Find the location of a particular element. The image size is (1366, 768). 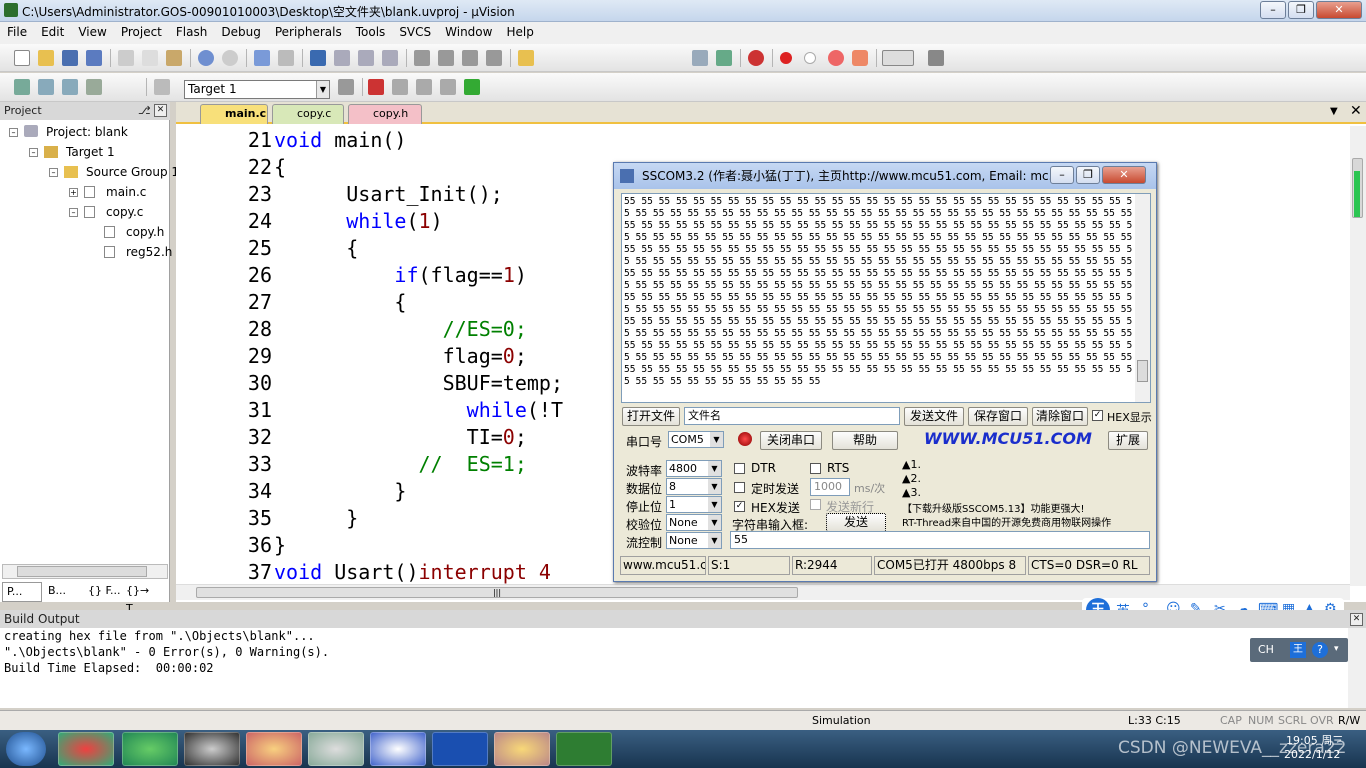

undo-icon is located at coordinates (206, 58).